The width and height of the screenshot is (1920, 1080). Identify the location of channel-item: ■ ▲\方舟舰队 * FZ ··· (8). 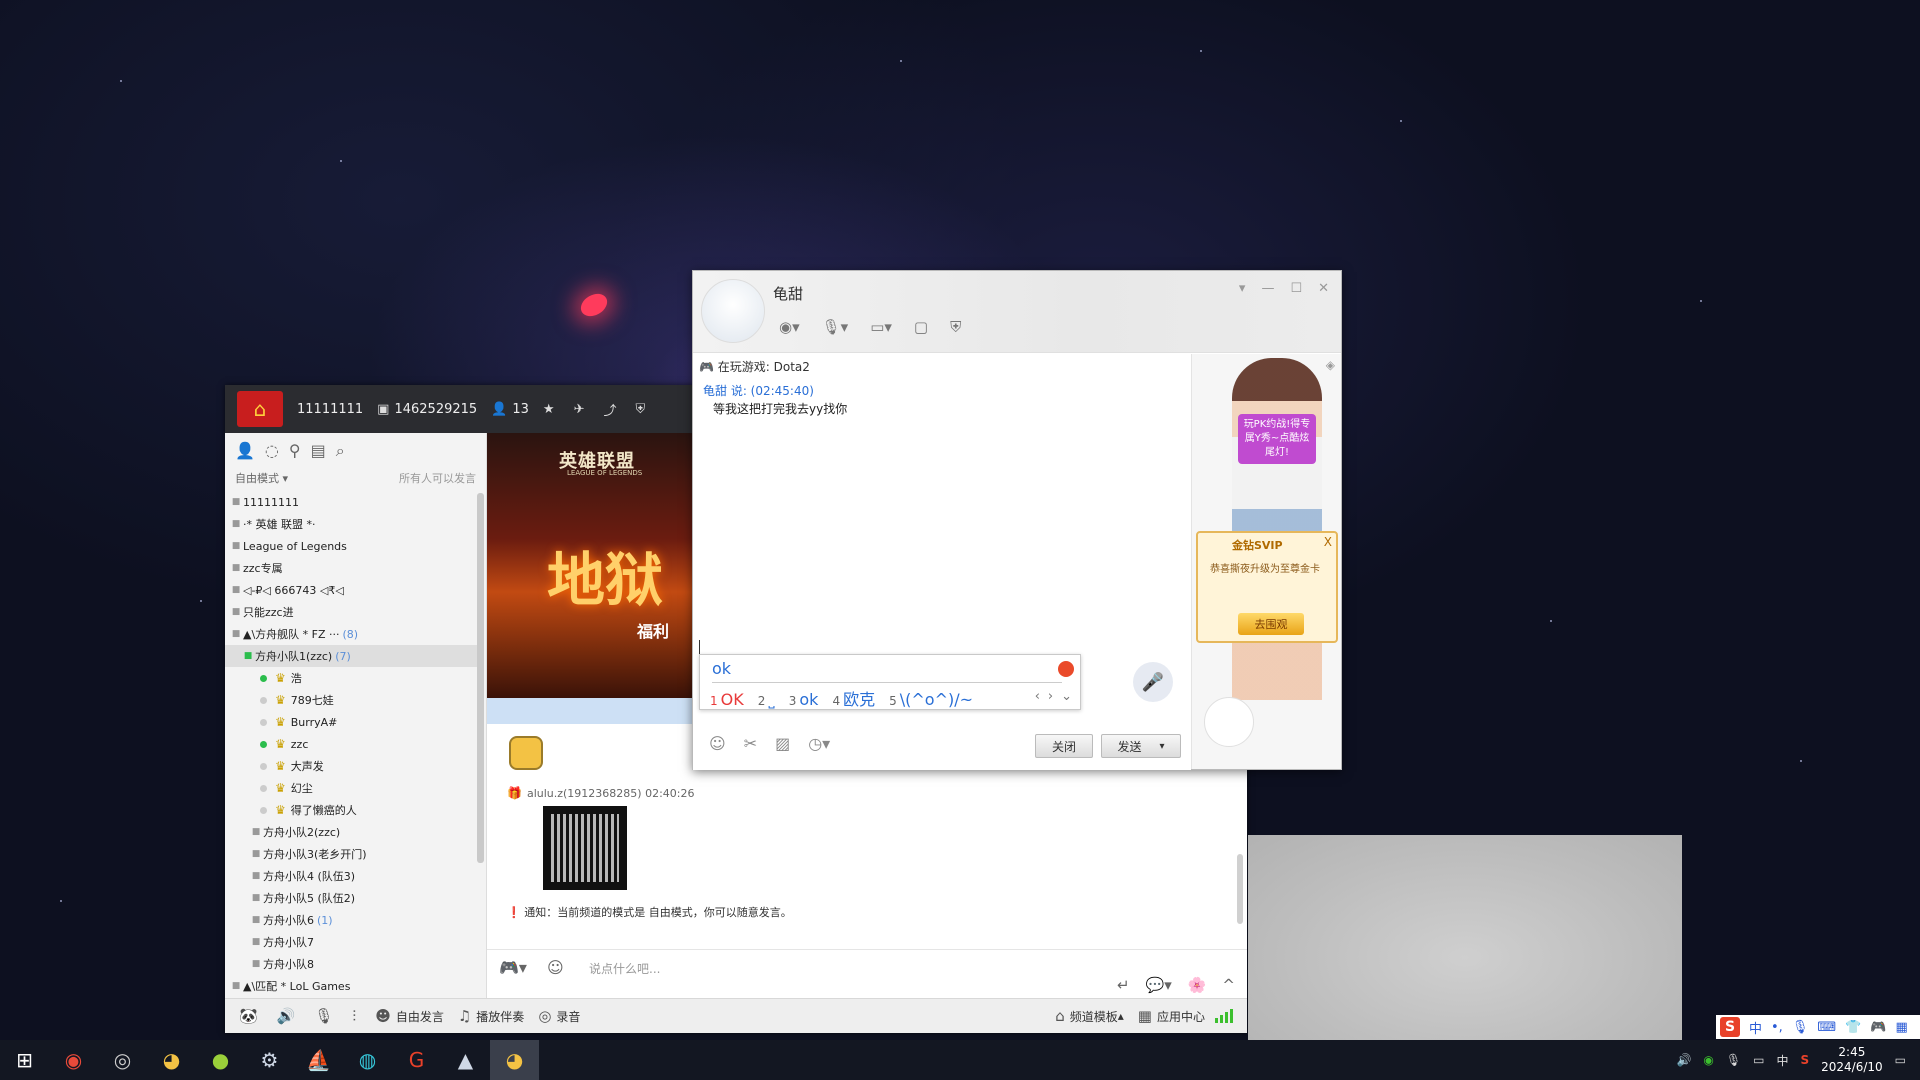
(351, 634).